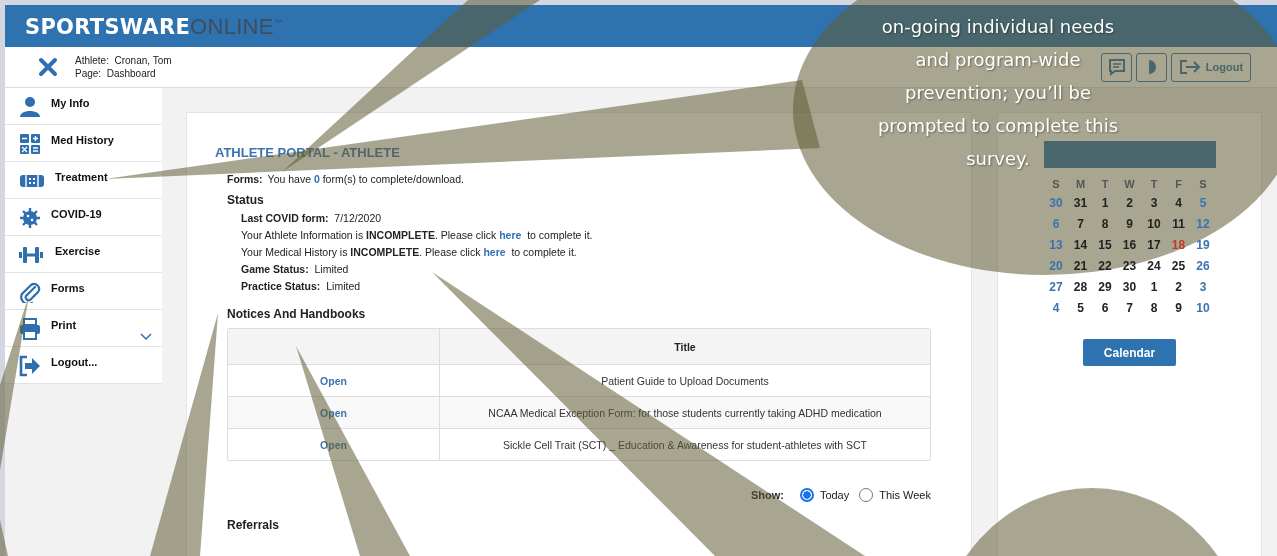  I want to click on section-heading: Status, so click(246, 200).